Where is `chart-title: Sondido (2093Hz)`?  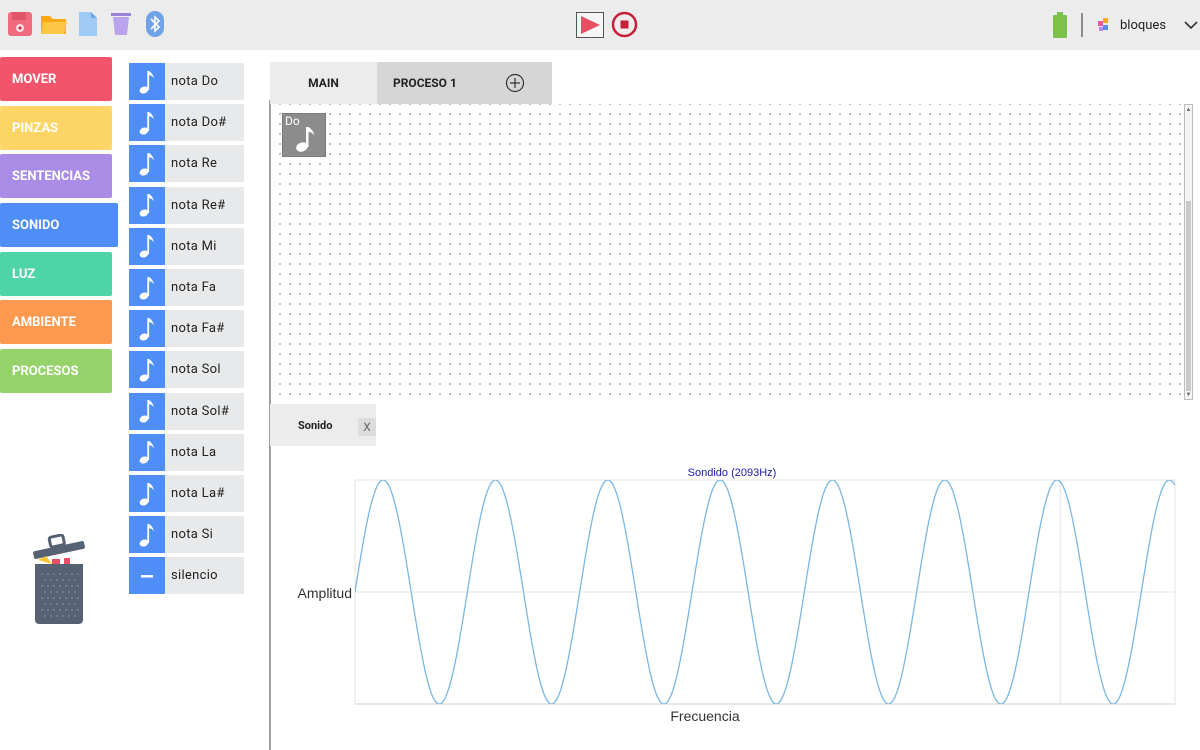 chart-title: Sondido (2093Hz) is located at coordinates (732, 473).